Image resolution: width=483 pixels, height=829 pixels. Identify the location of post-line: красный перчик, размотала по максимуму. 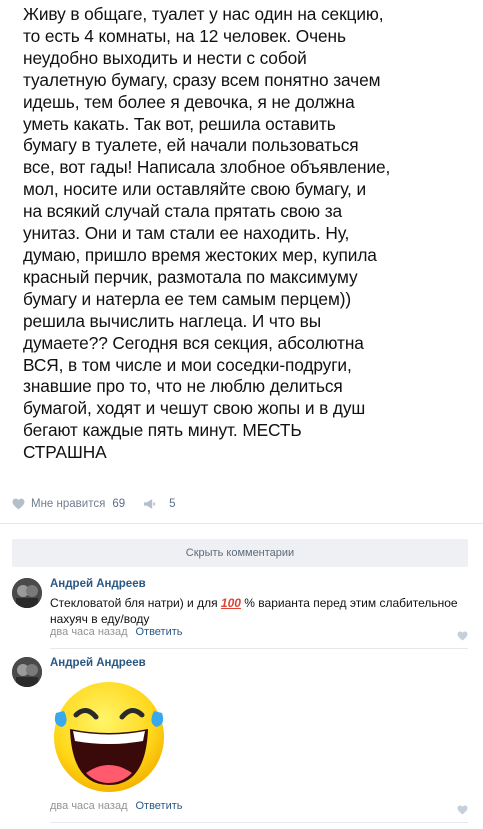
(190, 276).